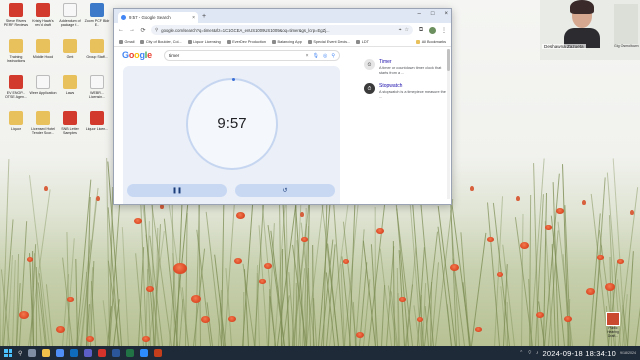 Image resolution: width=640 pixels, height=360 pixels. What do you see at coordinates (529, 353) in the screenshot?
I see `wifi-icon: ⌔` at bounding box center [529, 353].